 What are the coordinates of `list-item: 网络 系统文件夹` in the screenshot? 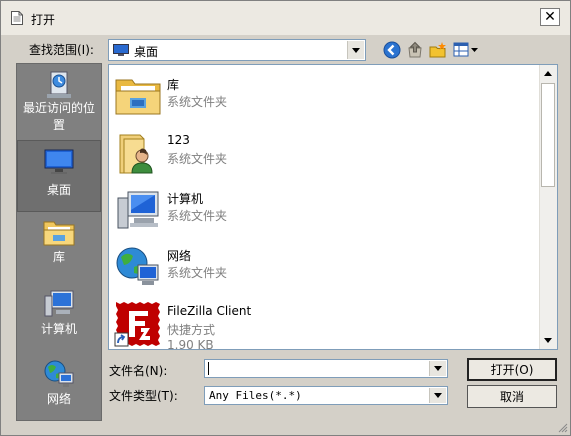 It's located at (324, 271).